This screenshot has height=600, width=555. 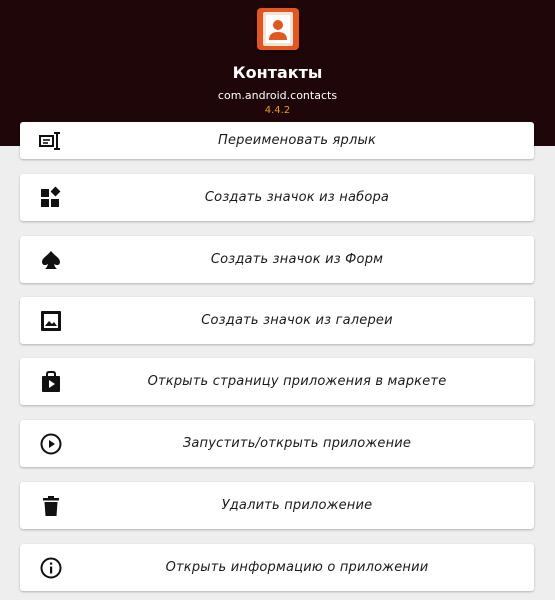 I want to click on delete-app-button: Удалить приложение, so click(x=277, y=505).